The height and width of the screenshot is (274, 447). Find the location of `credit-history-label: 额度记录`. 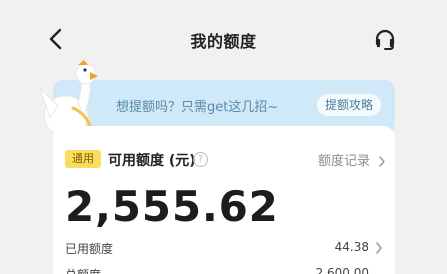

credit-history-label: 额度记录 is located at coordinates (344, 161).